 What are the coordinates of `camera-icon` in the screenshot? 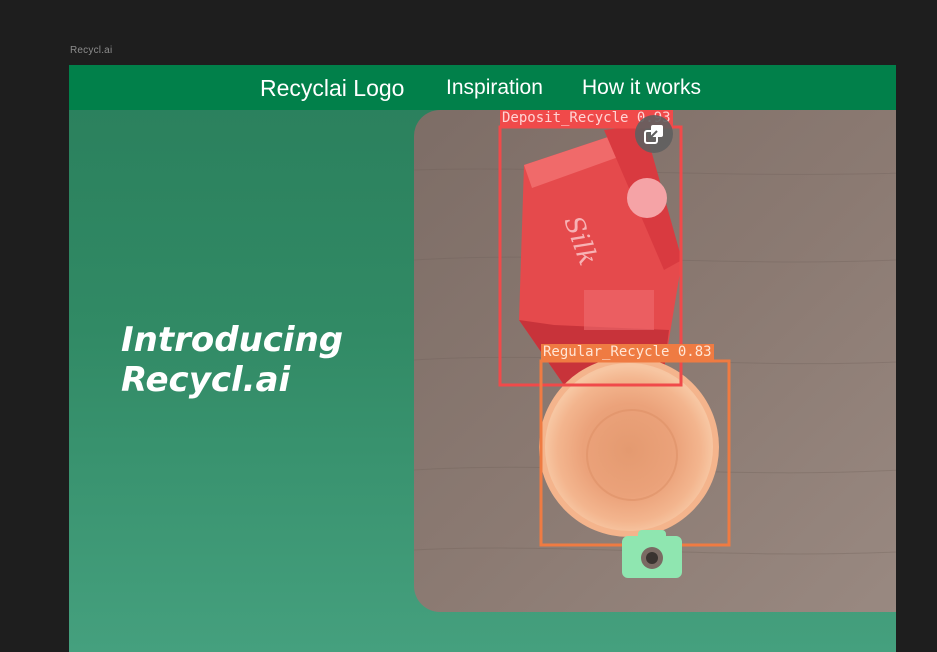 It's located at (652, 554).